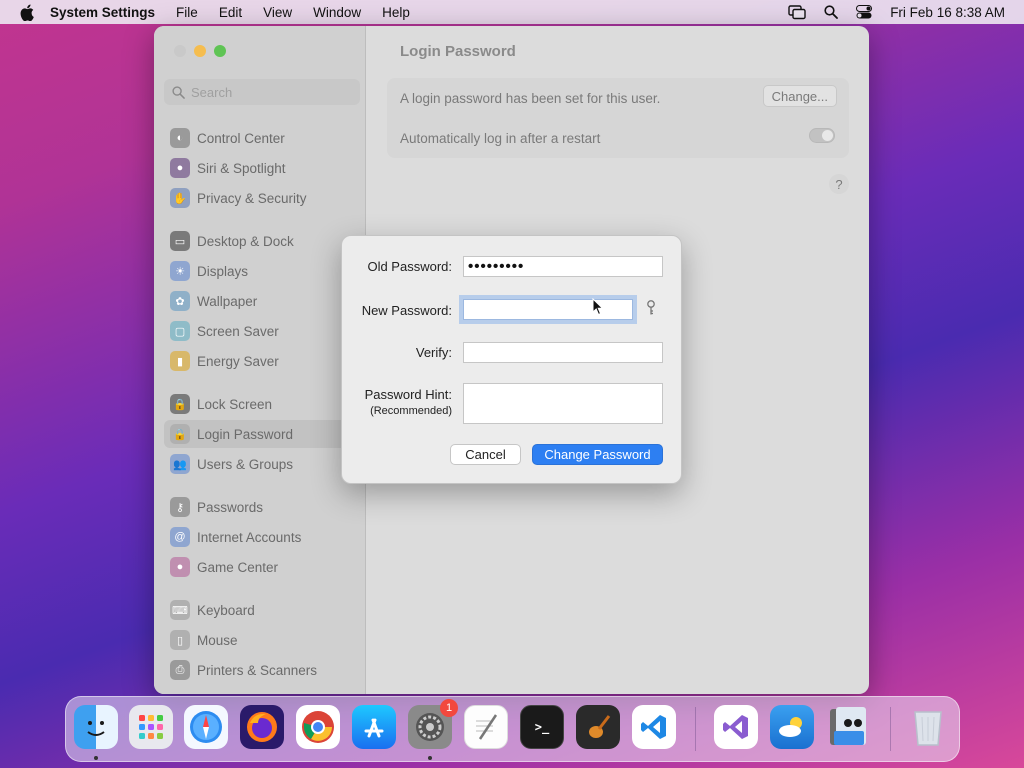 The width and height of the screenshot is (1024, 768). I want to click on auto-login-toggle, so click(822, 135).